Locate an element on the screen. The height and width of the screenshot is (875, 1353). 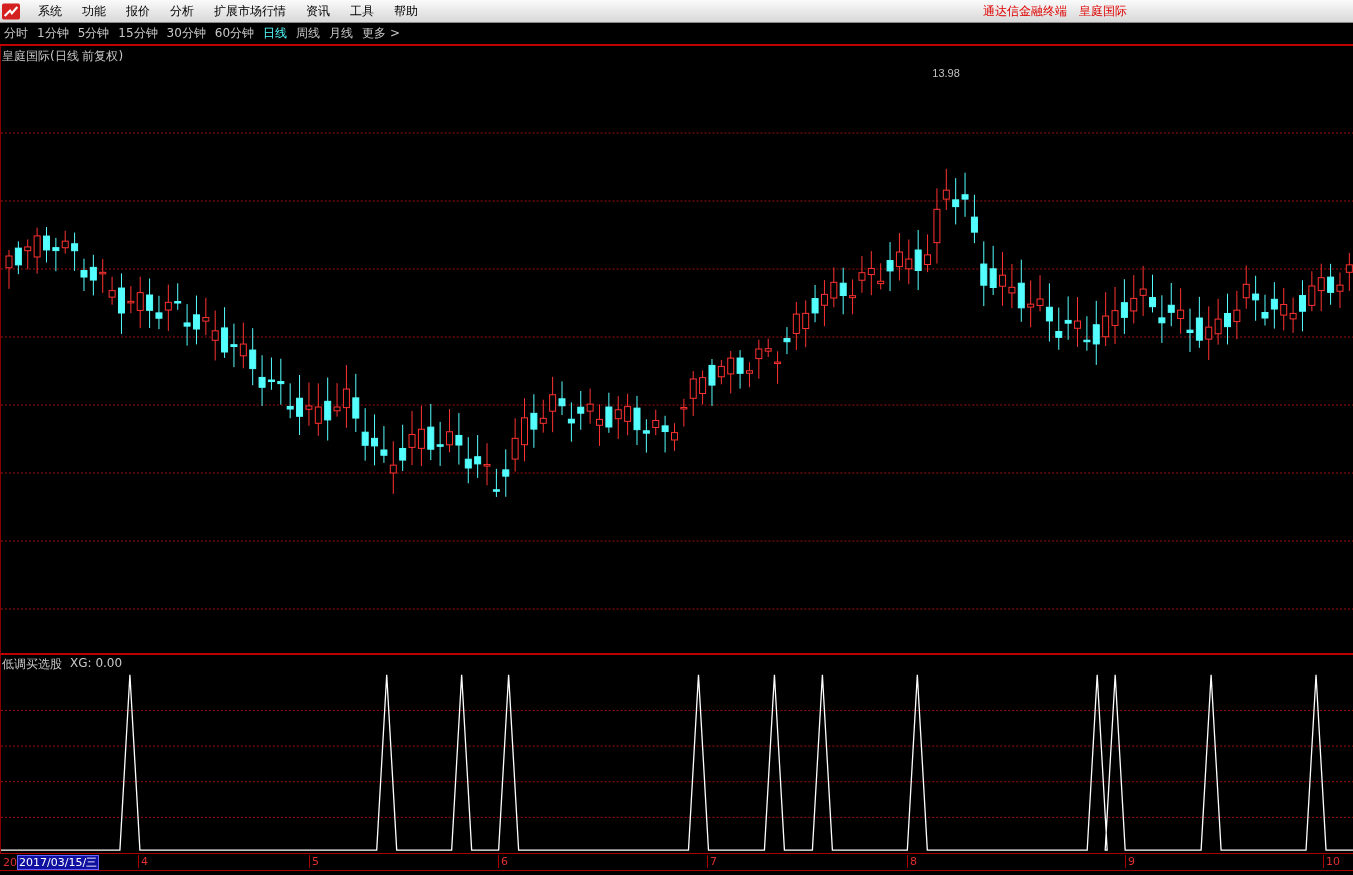
month-label: 5 is located at coordinates (314, 861).